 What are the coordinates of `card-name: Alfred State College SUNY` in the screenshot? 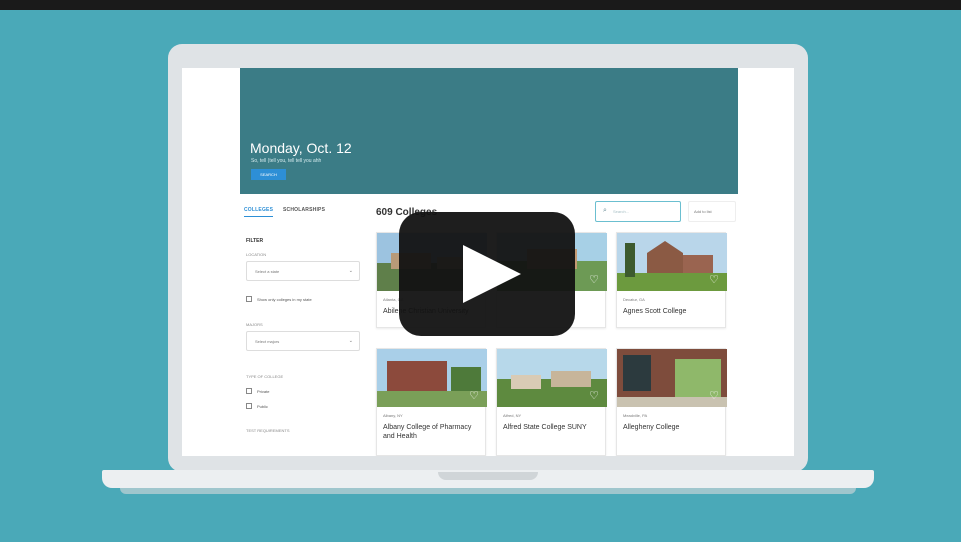 It's located at (545, 427).